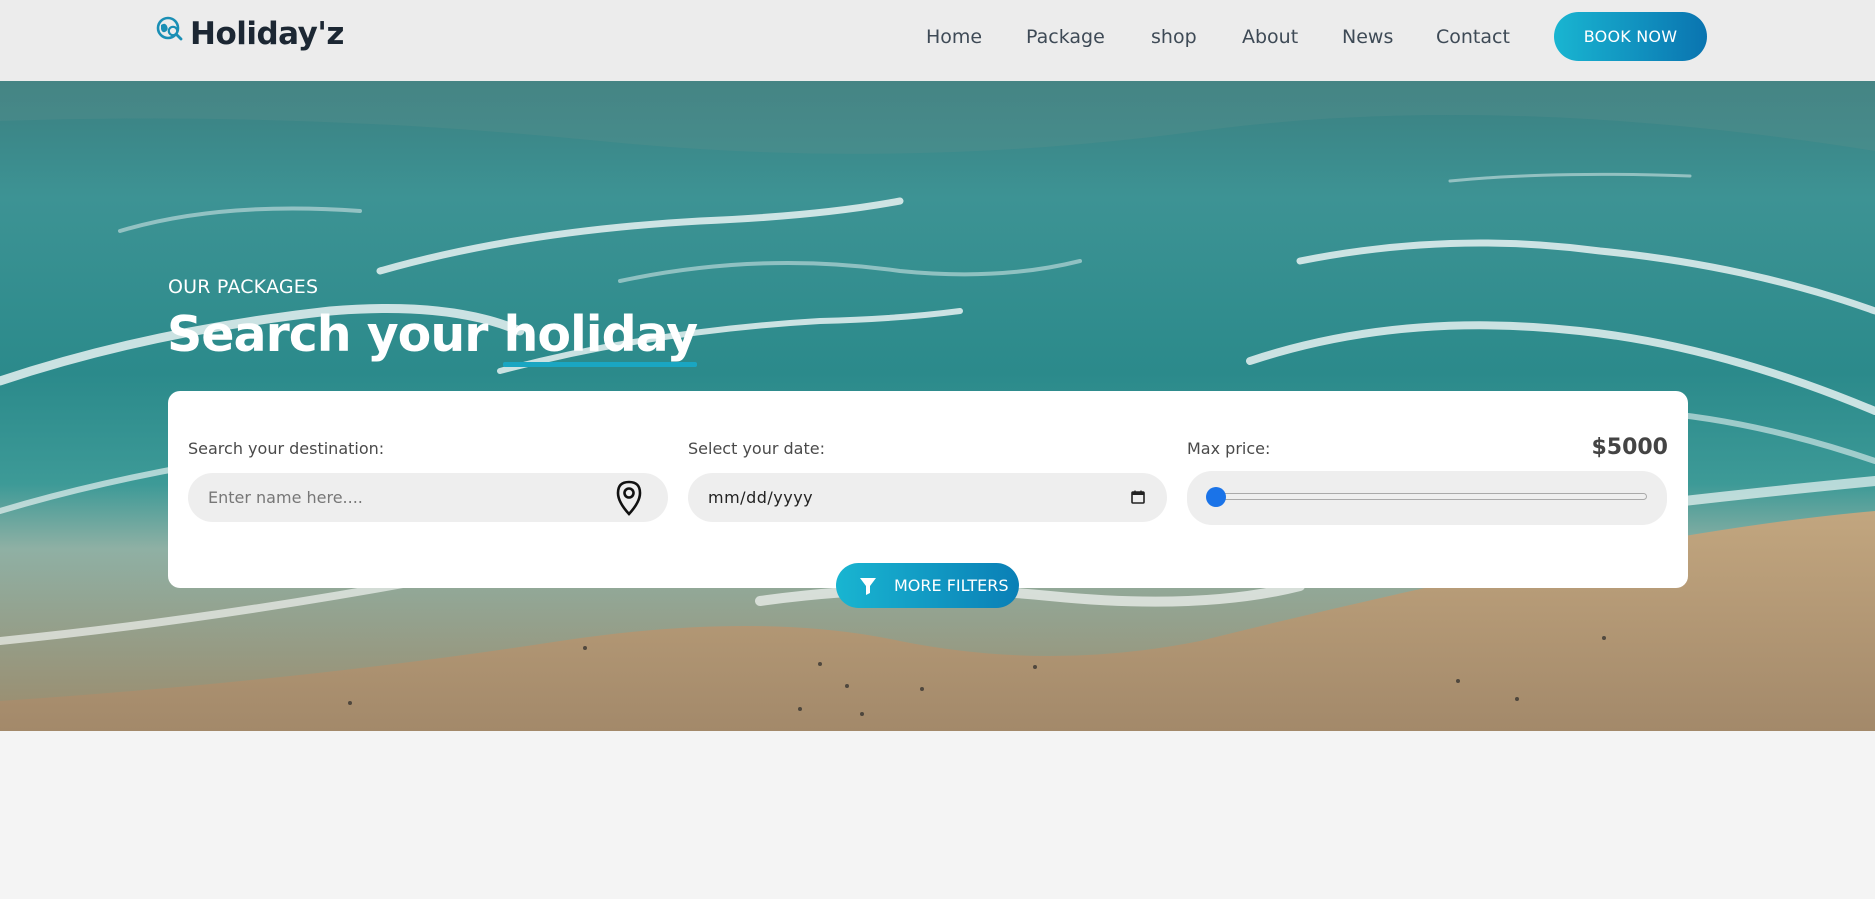  Describe the element at coordinates (868, 586) in the screenshot. I see `filter-icon` at that location.